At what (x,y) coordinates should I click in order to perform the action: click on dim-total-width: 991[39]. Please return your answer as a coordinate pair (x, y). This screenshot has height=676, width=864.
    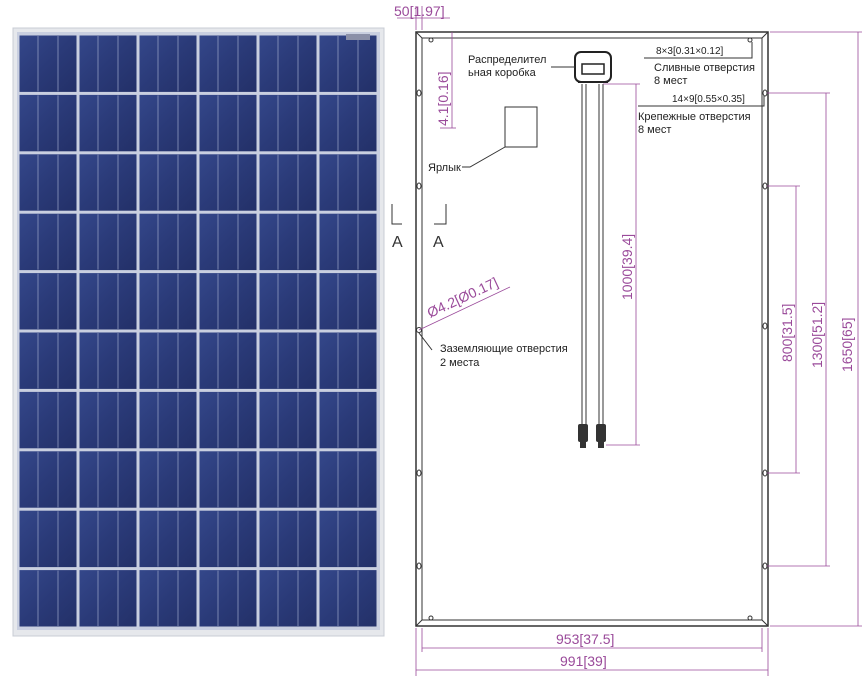
    Looking at the image, I should click on (583, 661).